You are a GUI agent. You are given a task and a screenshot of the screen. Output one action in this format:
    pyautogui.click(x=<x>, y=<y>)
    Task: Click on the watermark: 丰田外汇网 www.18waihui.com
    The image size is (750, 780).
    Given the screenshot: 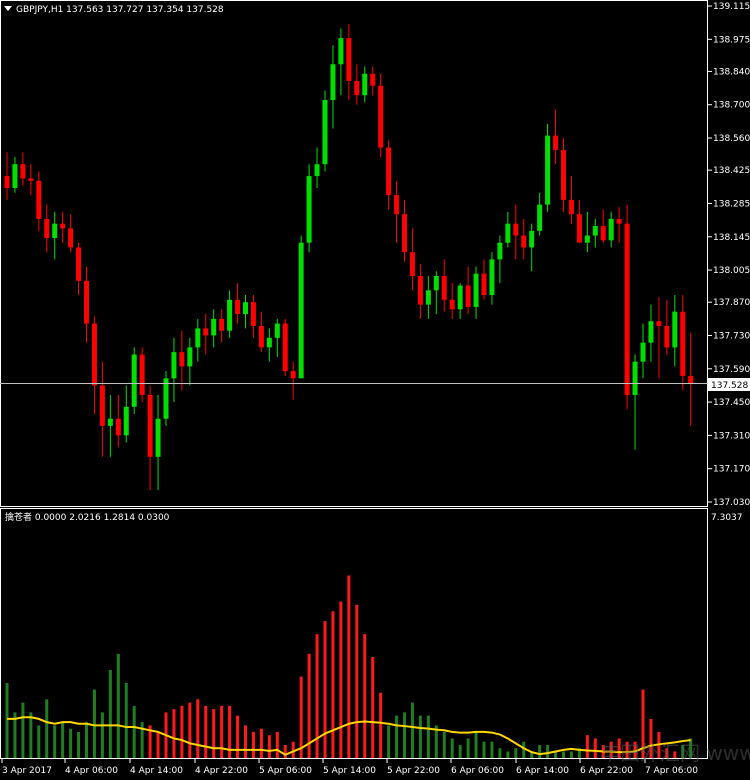 What is the action you would take?
    pyautogui.click(x=675, y=753)
    